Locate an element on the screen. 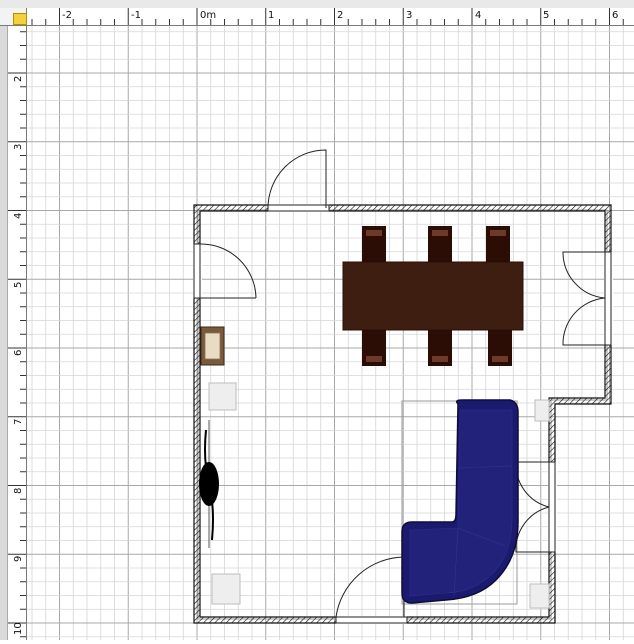  ruler-top-label: 6 is located at coordinates (615, 15).